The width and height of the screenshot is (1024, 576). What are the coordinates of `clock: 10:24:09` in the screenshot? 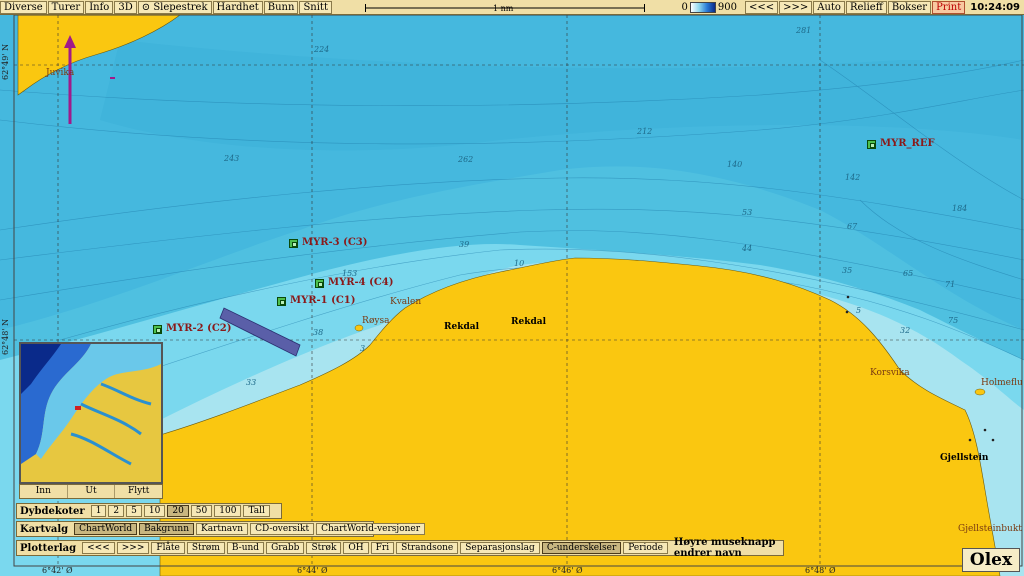 It's located at (995, 7).